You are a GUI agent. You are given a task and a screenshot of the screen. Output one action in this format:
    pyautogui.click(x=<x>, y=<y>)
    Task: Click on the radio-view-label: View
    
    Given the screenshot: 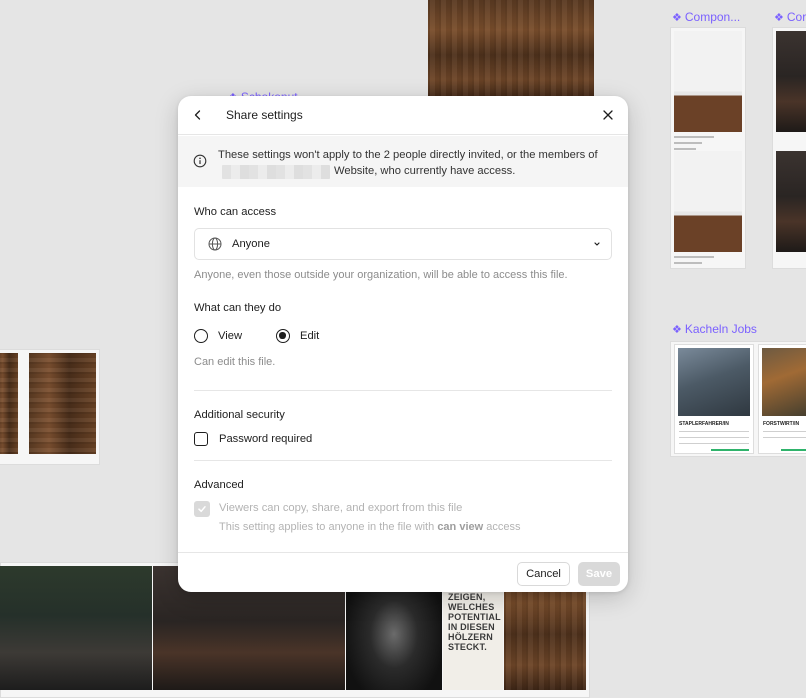 What is the action you would take?
    pyautogui.click(x=230, y=336)
    